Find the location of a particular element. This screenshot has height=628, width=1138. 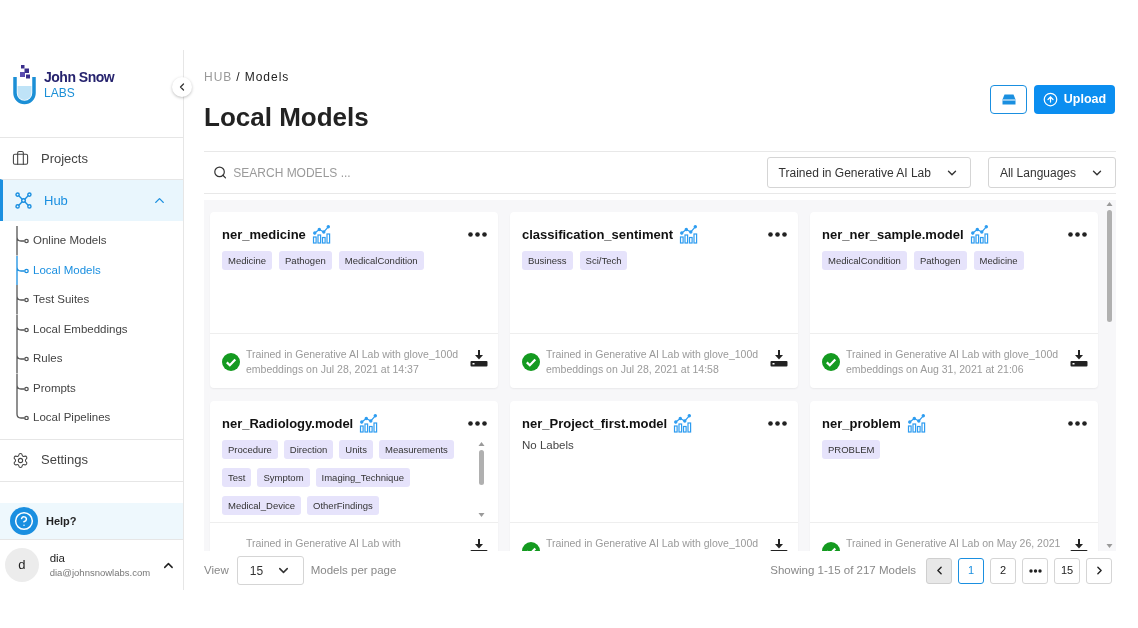

label-tag: OtherFindings is located at coordinates (343, 505).